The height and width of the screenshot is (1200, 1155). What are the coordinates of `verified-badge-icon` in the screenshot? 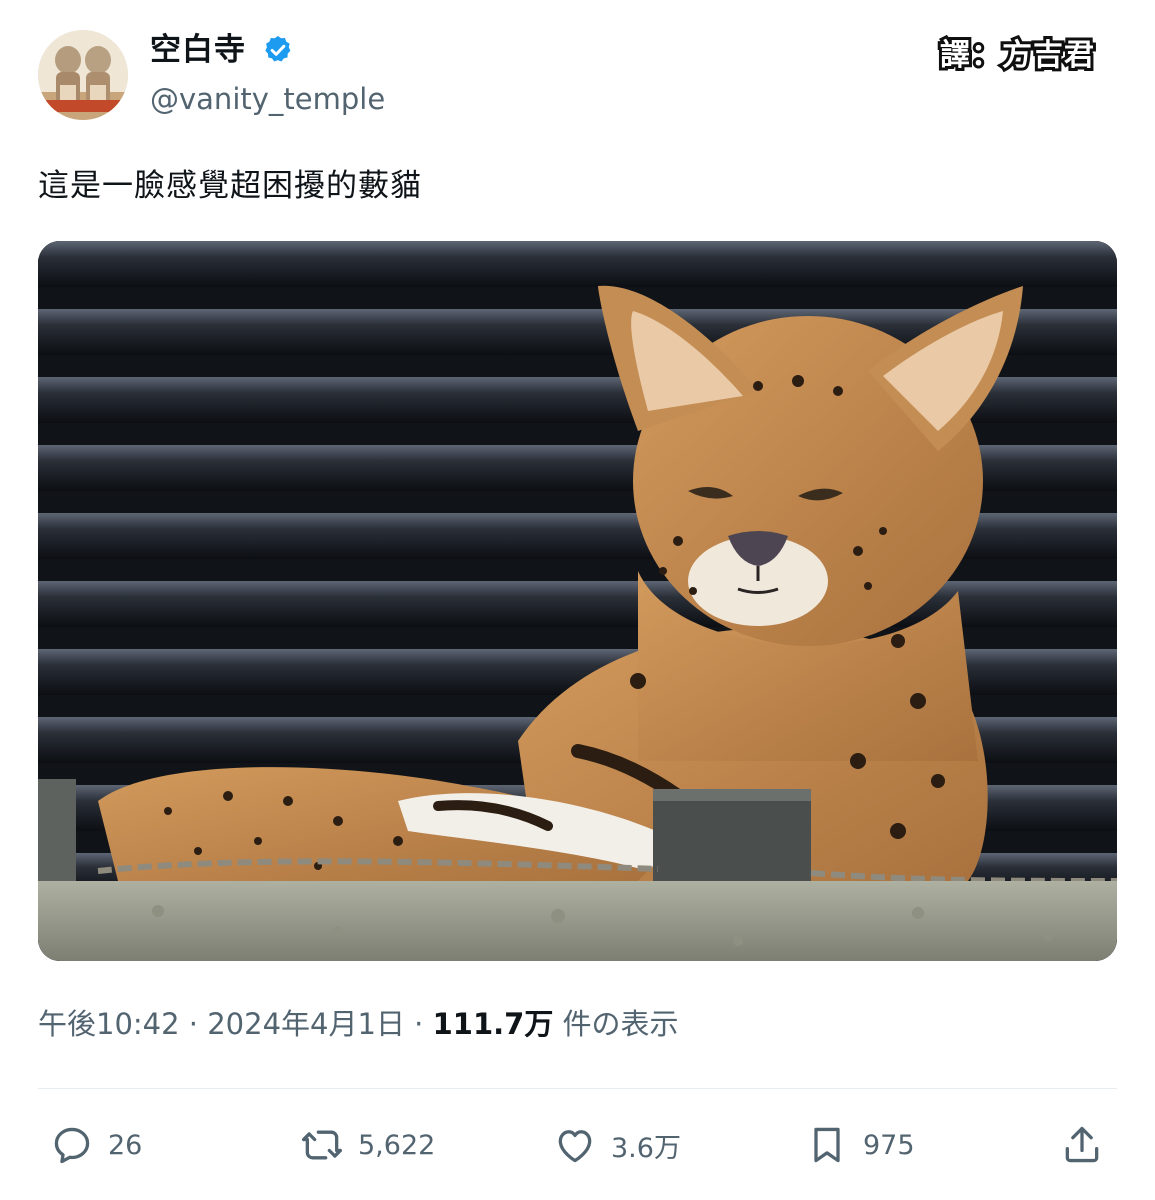 It's located at (278, 49).